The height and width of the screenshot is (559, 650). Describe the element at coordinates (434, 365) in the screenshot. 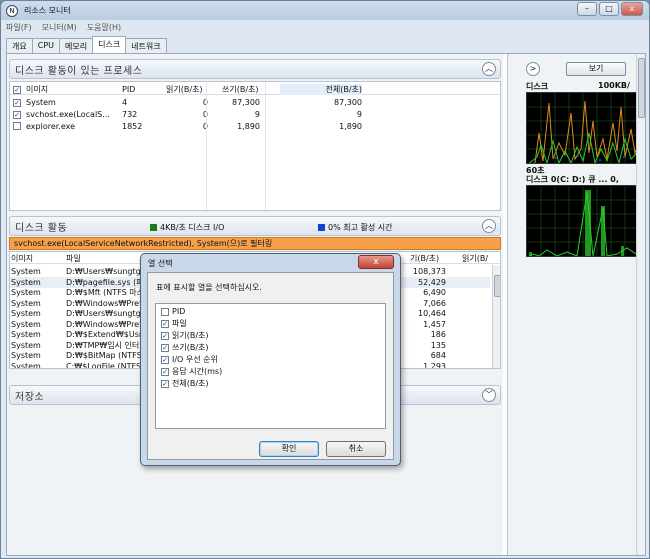

I see `disk-total: 1,293` at that location.